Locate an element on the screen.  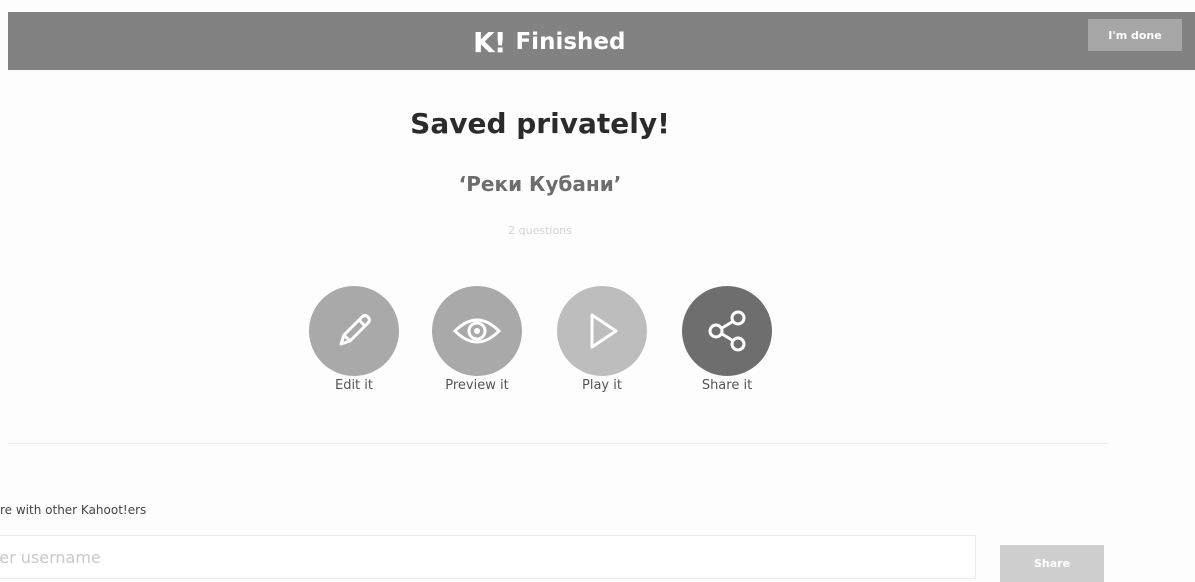
preview-circle is located at coordinates (477, 331).